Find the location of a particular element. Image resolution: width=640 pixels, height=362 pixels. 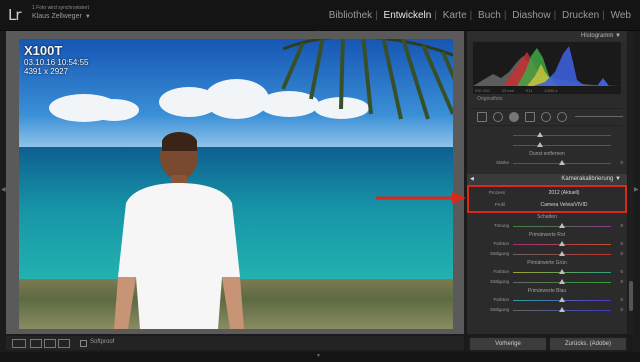

bottom-toolbar: Softproof is located at coordinates (235, 343).